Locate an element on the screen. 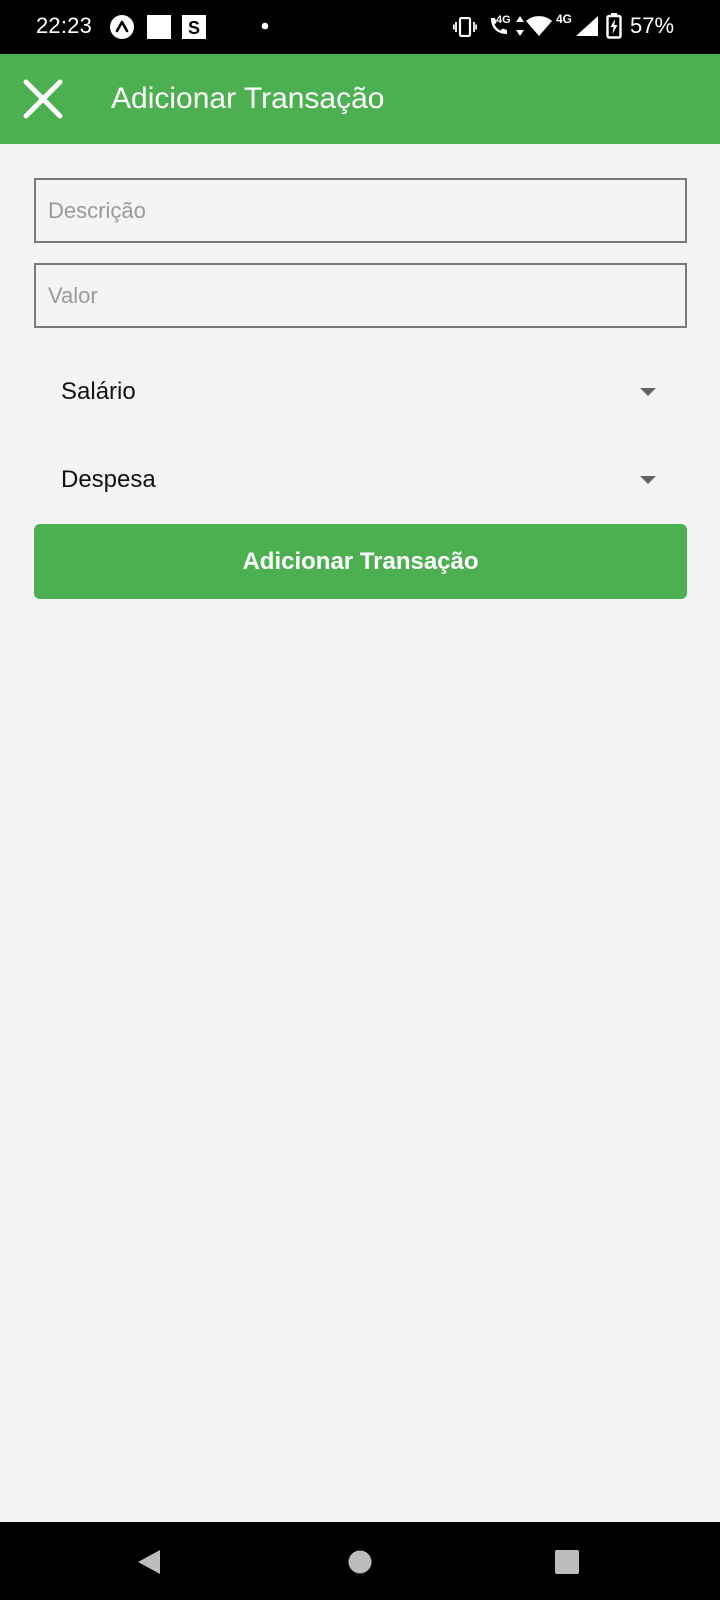  expo-icon is located at coordinates (122, 27).